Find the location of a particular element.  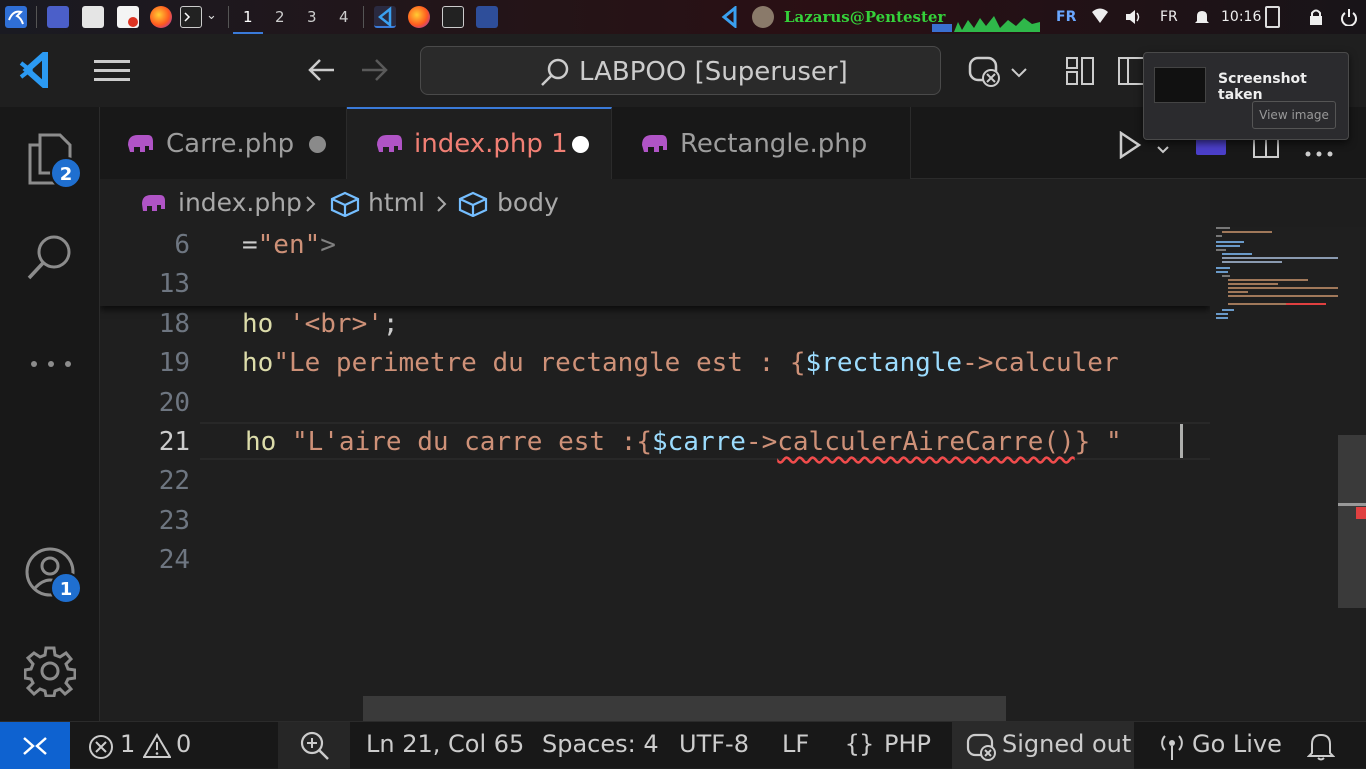

workspace-4: 4 is located at coordinates (344, 17).